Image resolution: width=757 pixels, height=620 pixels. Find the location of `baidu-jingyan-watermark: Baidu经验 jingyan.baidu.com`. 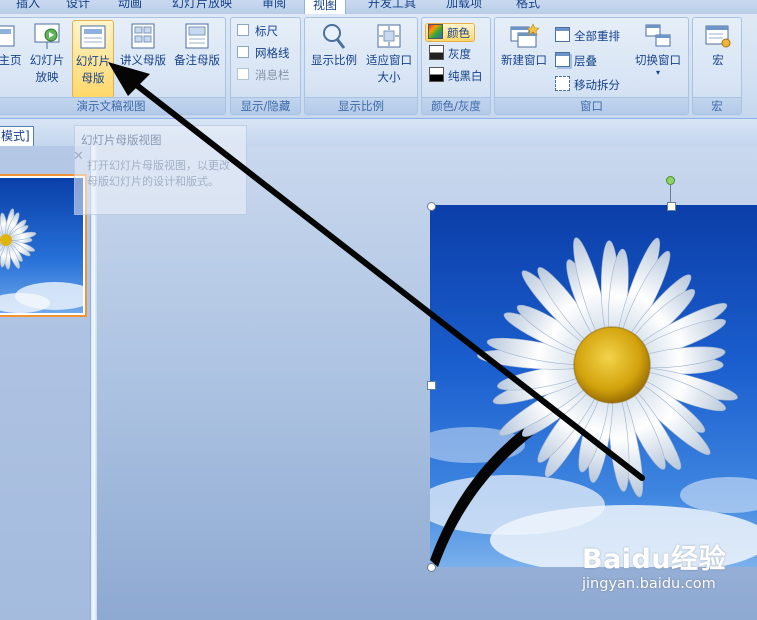

baidu-jingyan-watermark: Baidu经验 jingyan.baidu.com is located at coordinates (654, 569).